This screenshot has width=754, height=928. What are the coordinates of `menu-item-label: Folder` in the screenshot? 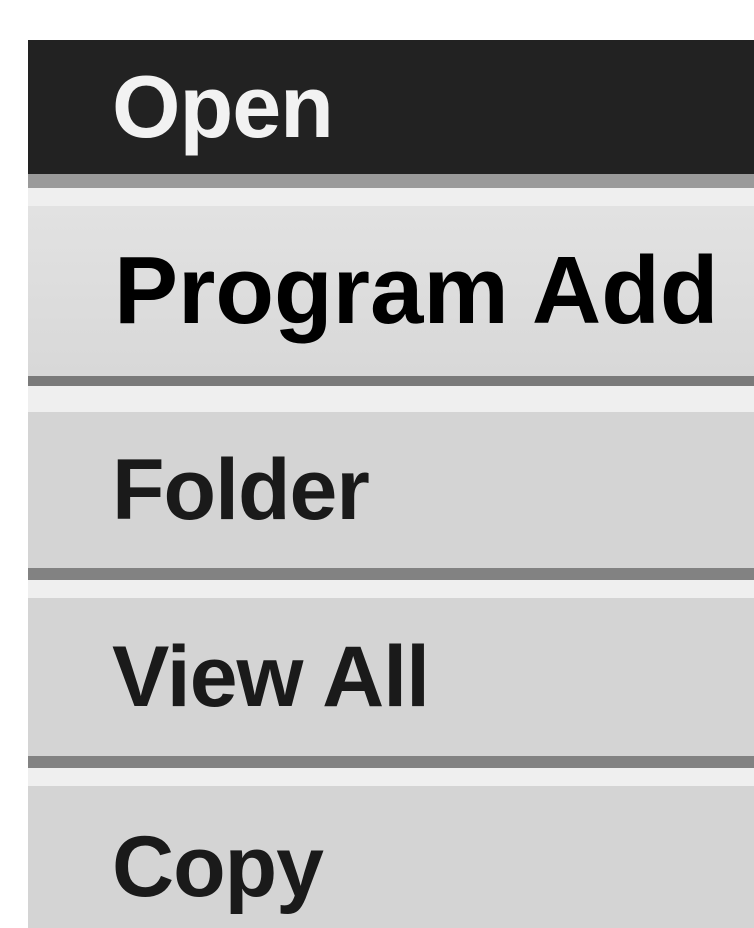 It's located at (241, 489).